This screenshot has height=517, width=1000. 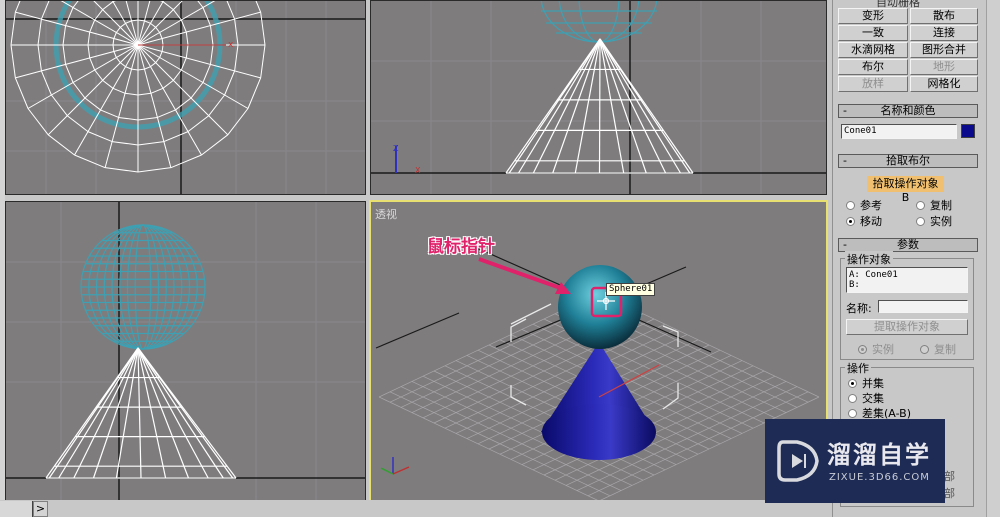 I want to click on time-slider, so click(x=16, y=509).